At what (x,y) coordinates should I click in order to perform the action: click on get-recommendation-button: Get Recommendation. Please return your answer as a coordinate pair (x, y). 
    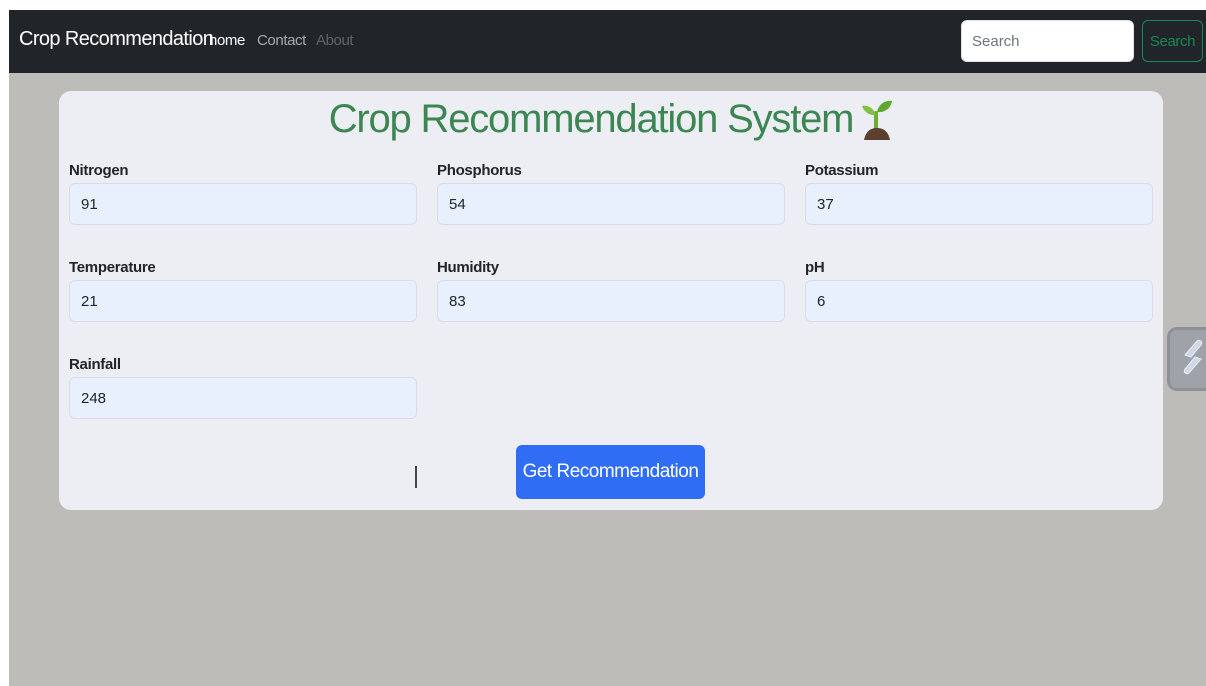
    Looking at the image, I should click on (610, 472).